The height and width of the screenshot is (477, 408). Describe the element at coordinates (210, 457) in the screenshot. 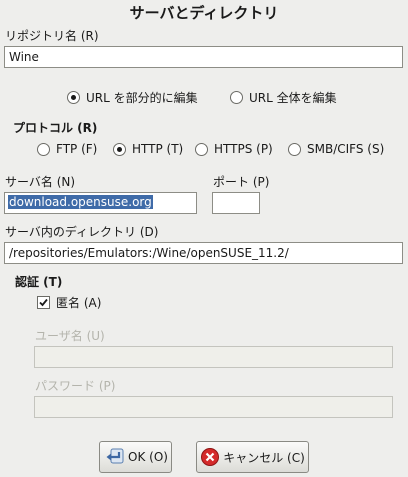

I see `cancel-icon` at that location.